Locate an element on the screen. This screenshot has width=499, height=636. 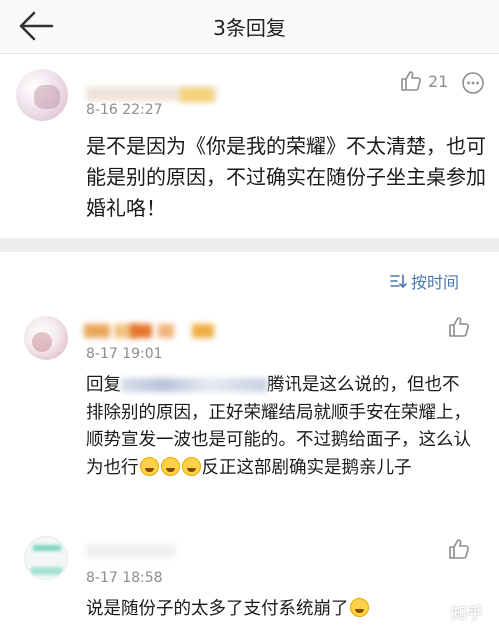
comment-timestamp: 8-16 22:27 is located at coordinates (124, 110).